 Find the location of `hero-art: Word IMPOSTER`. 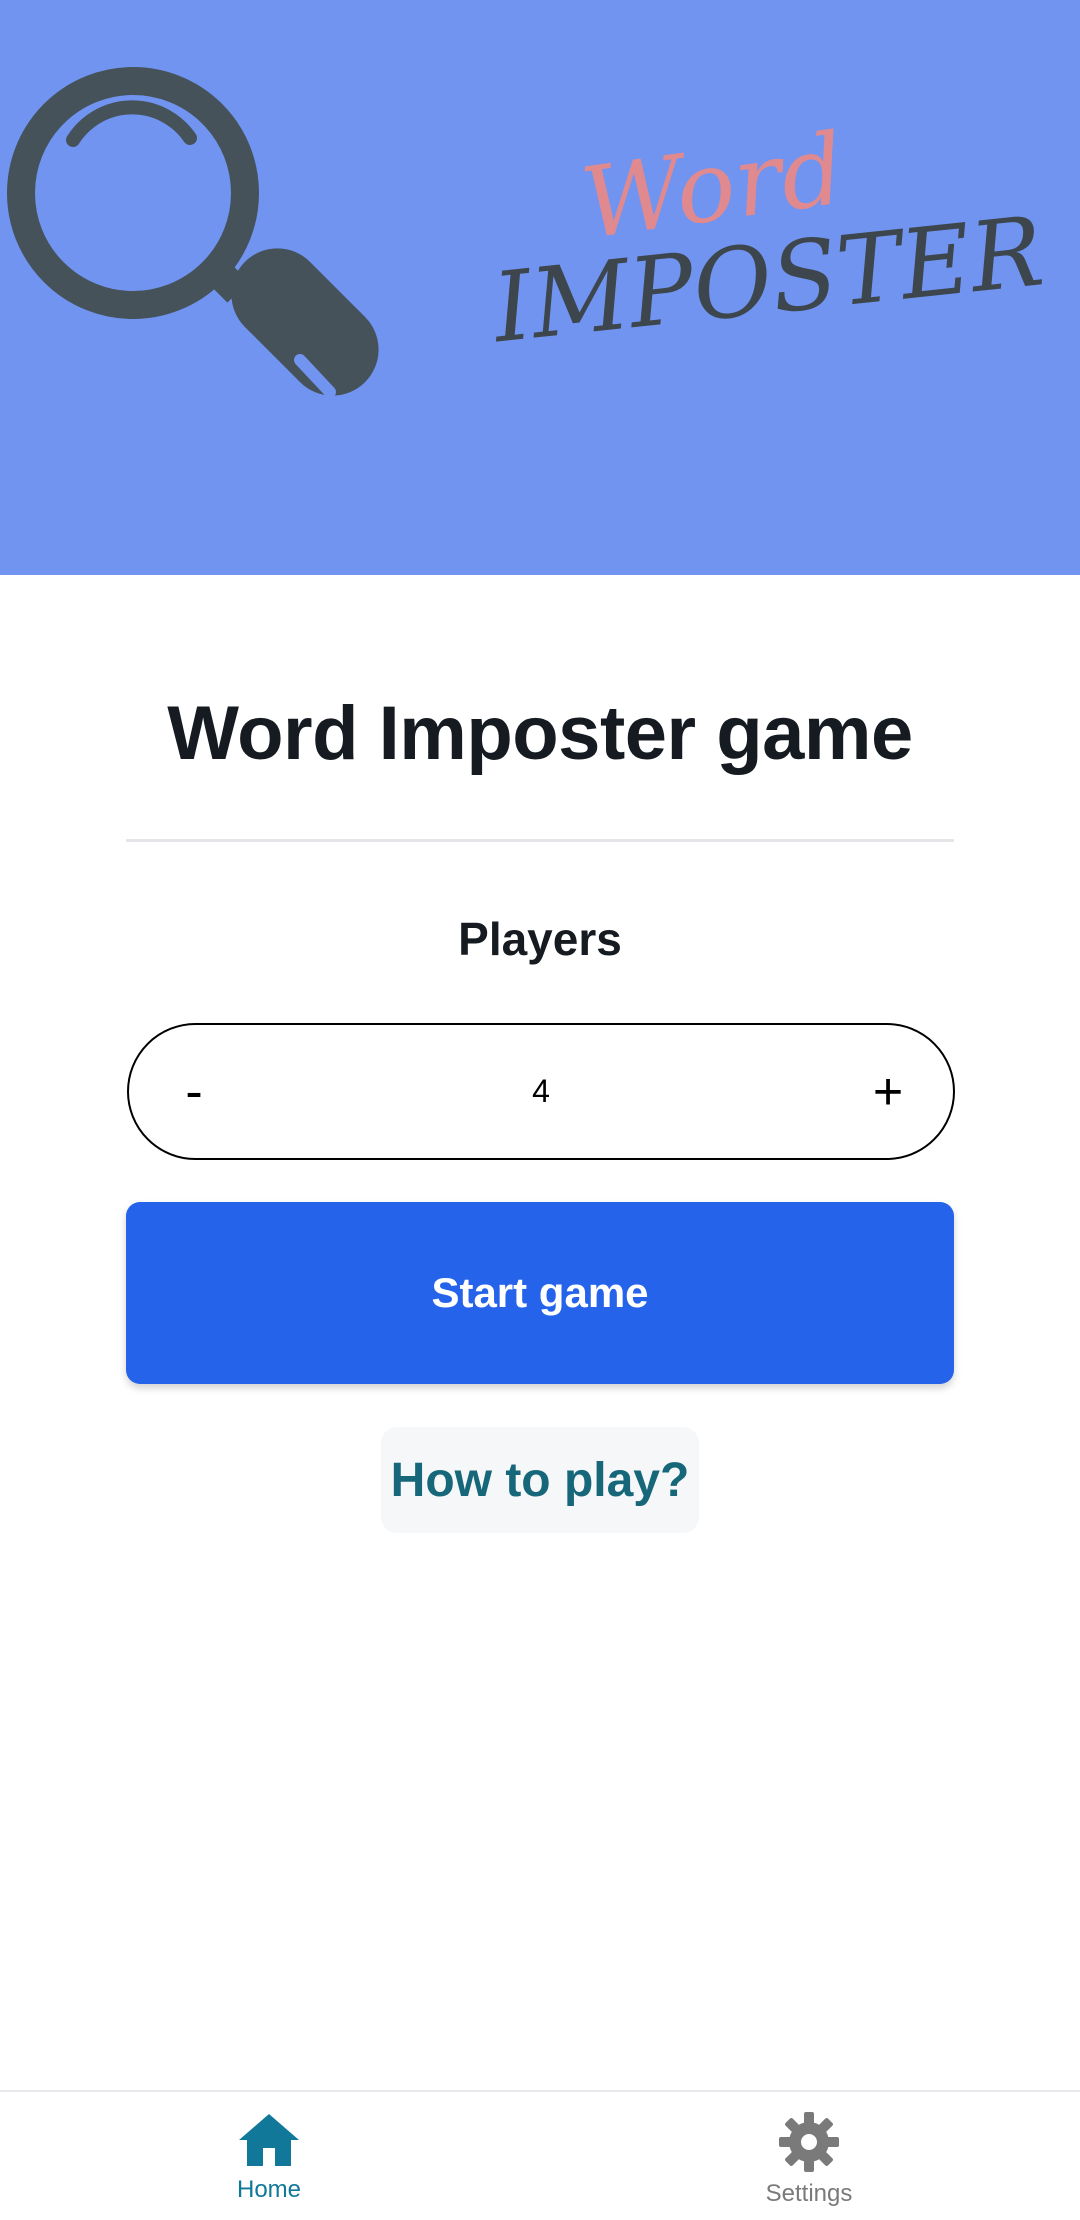

hero-art: Word IMPOSTER is located at coordinates (527, 232).